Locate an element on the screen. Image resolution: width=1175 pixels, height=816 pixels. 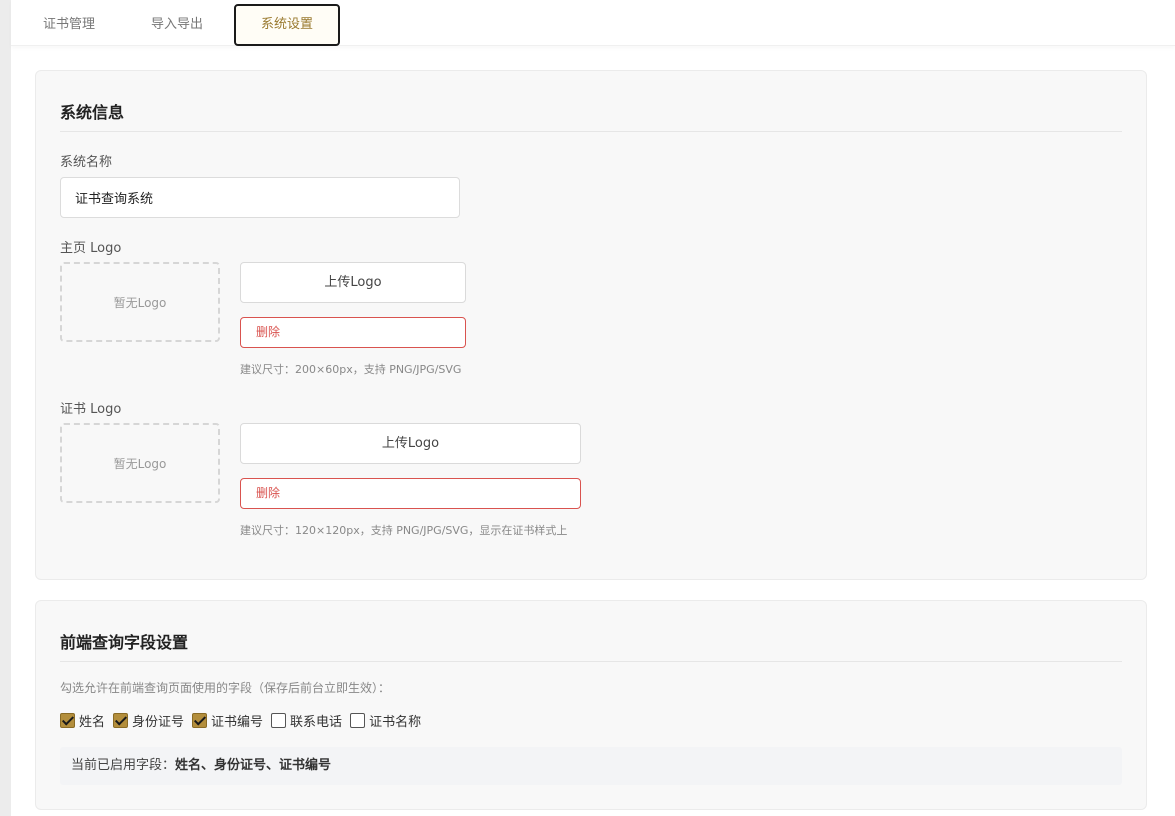
name-checkbox-label: 姓名 is located at coordinates (92, 722).